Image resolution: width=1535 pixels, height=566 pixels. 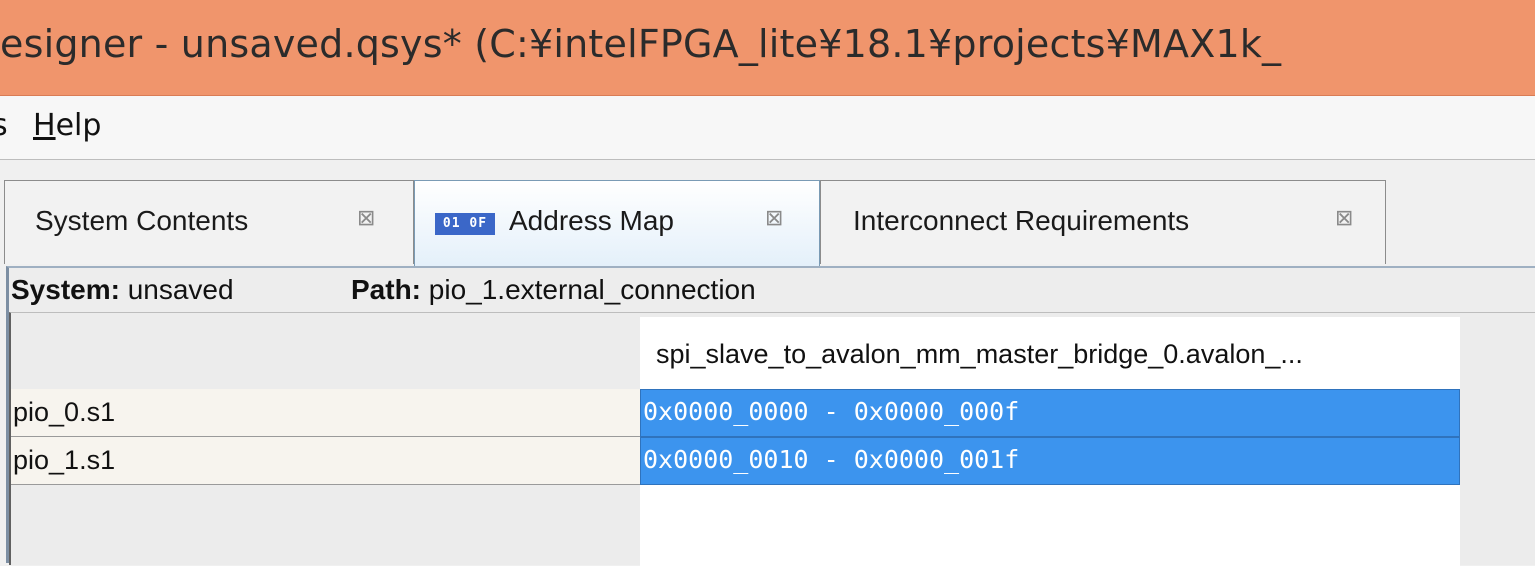 I want to click on menu-item-tools-partial: s, so click(x=4, y=125).